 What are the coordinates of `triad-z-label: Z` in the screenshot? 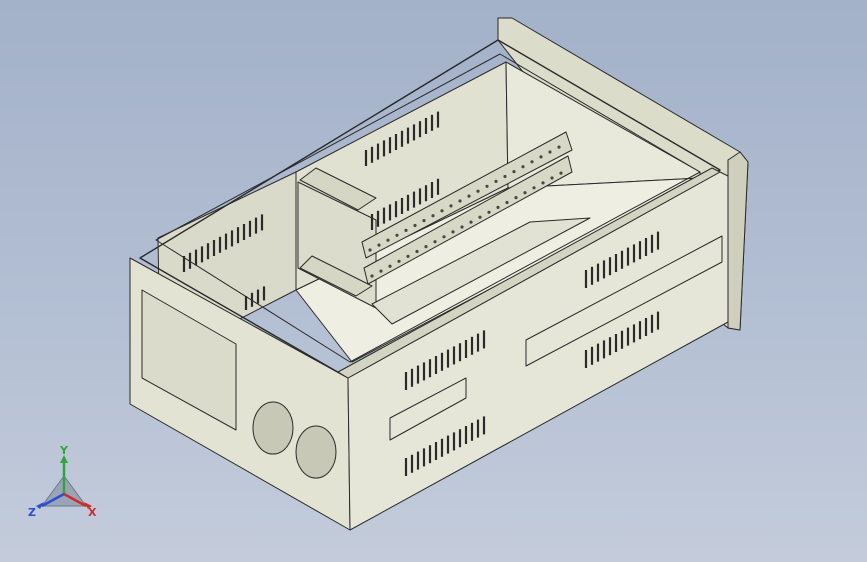 It's located at (32, 512).